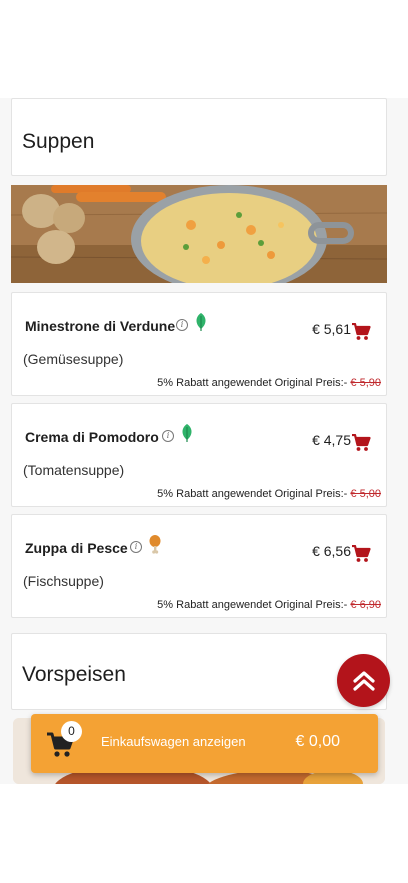 The width and height of the screenshot is (408, 883). What do you see at coordinates (100, 326) in the screenshot?
I see `item-name: Minestrone di Verdune` at bounding box center [100, 326].